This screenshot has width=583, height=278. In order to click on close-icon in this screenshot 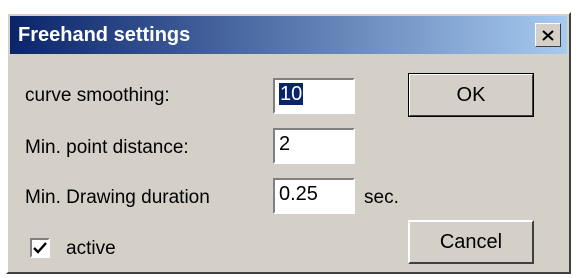, I will do `click(548, 35)`.